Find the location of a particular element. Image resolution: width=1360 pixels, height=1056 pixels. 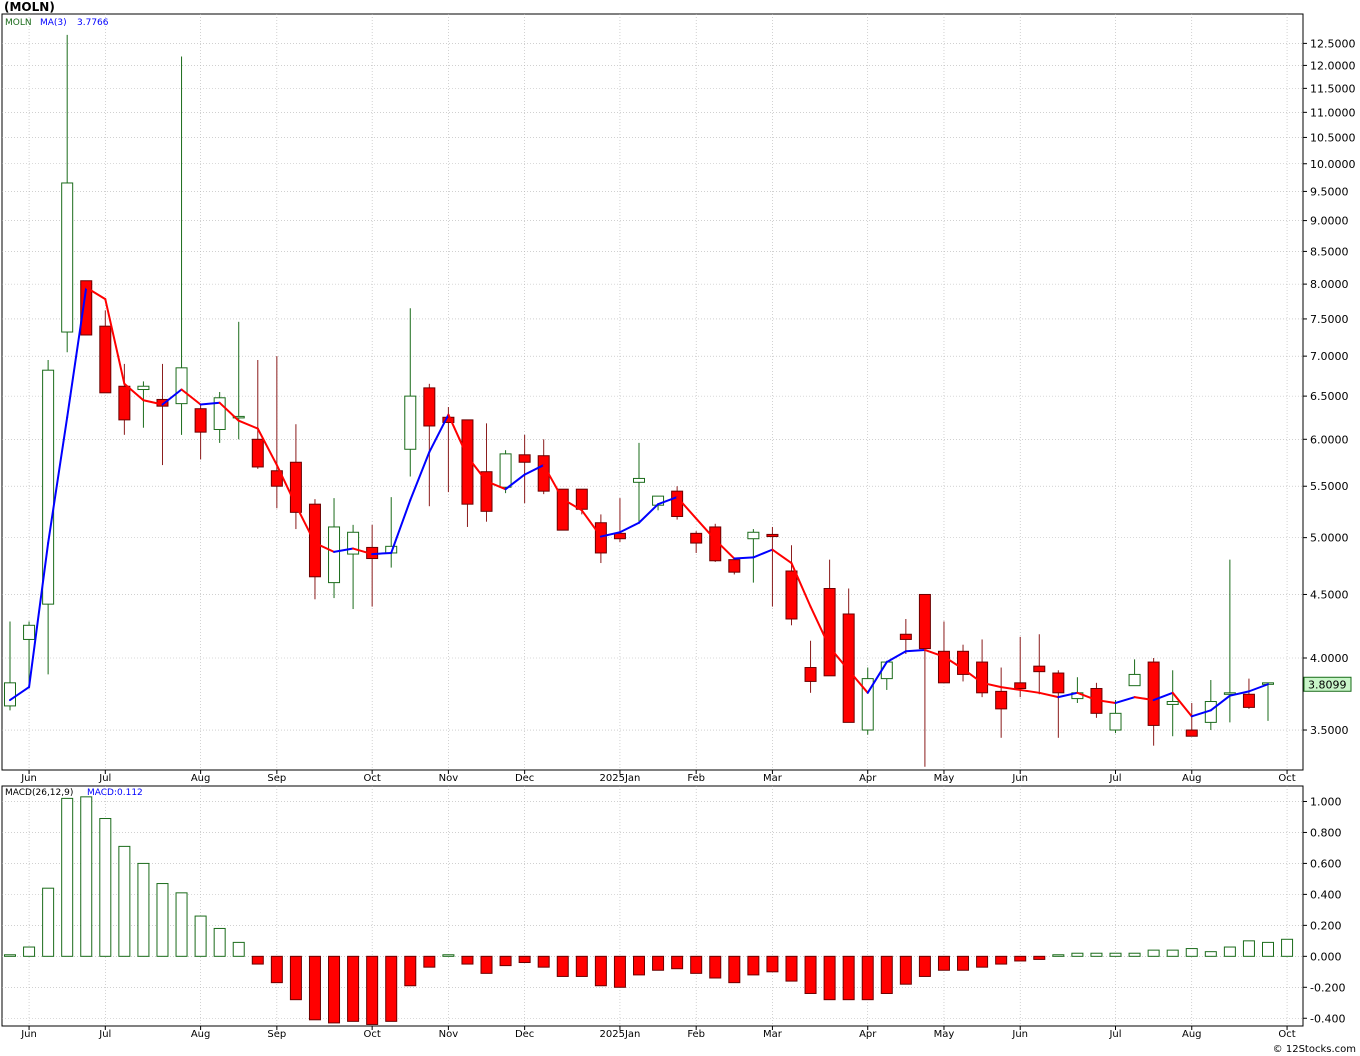

legend-ma-label: MA(3) is located at coordinates (53, 23).